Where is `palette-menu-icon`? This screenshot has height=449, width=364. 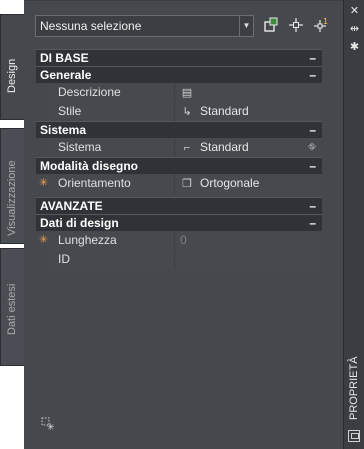
palette-menu-icon is located at coordinates (354, 436).